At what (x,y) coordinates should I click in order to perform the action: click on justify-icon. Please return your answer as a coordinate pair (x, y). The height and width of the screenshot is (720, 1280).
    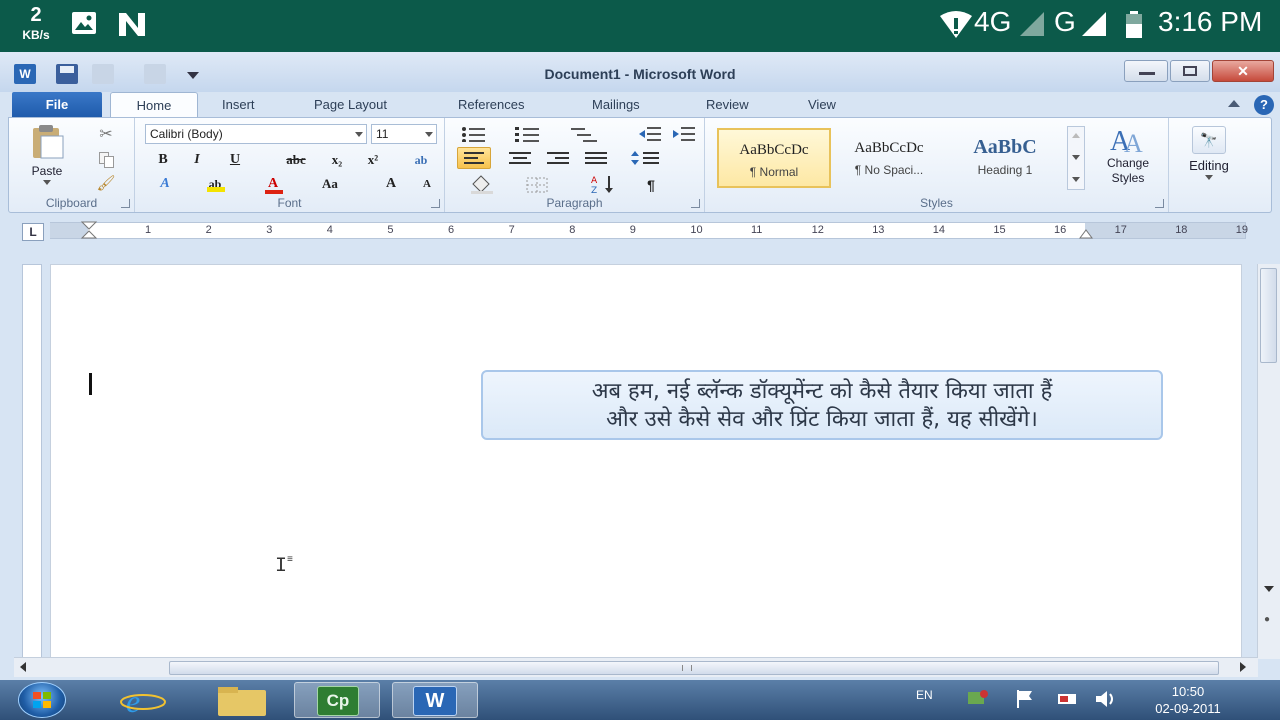
    Looking at the image, I should click on (596, 158).